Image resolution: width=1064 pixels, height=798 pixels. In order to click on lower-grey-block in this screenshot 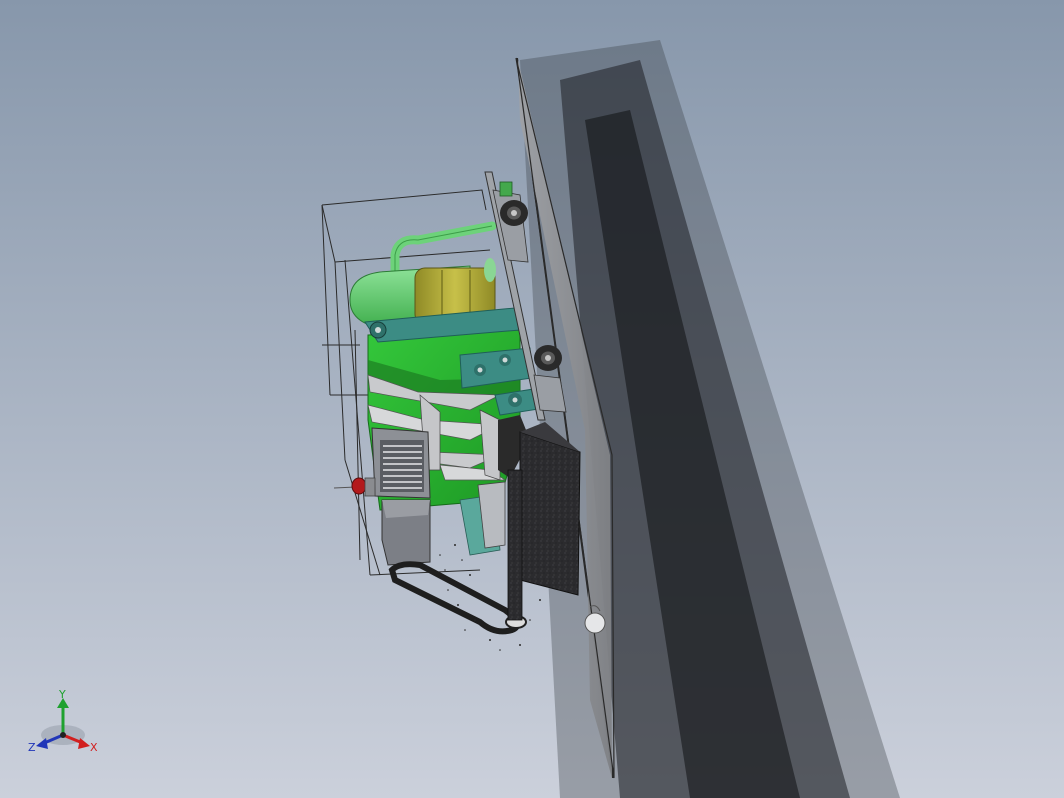, I will do `click(406, 532)`.